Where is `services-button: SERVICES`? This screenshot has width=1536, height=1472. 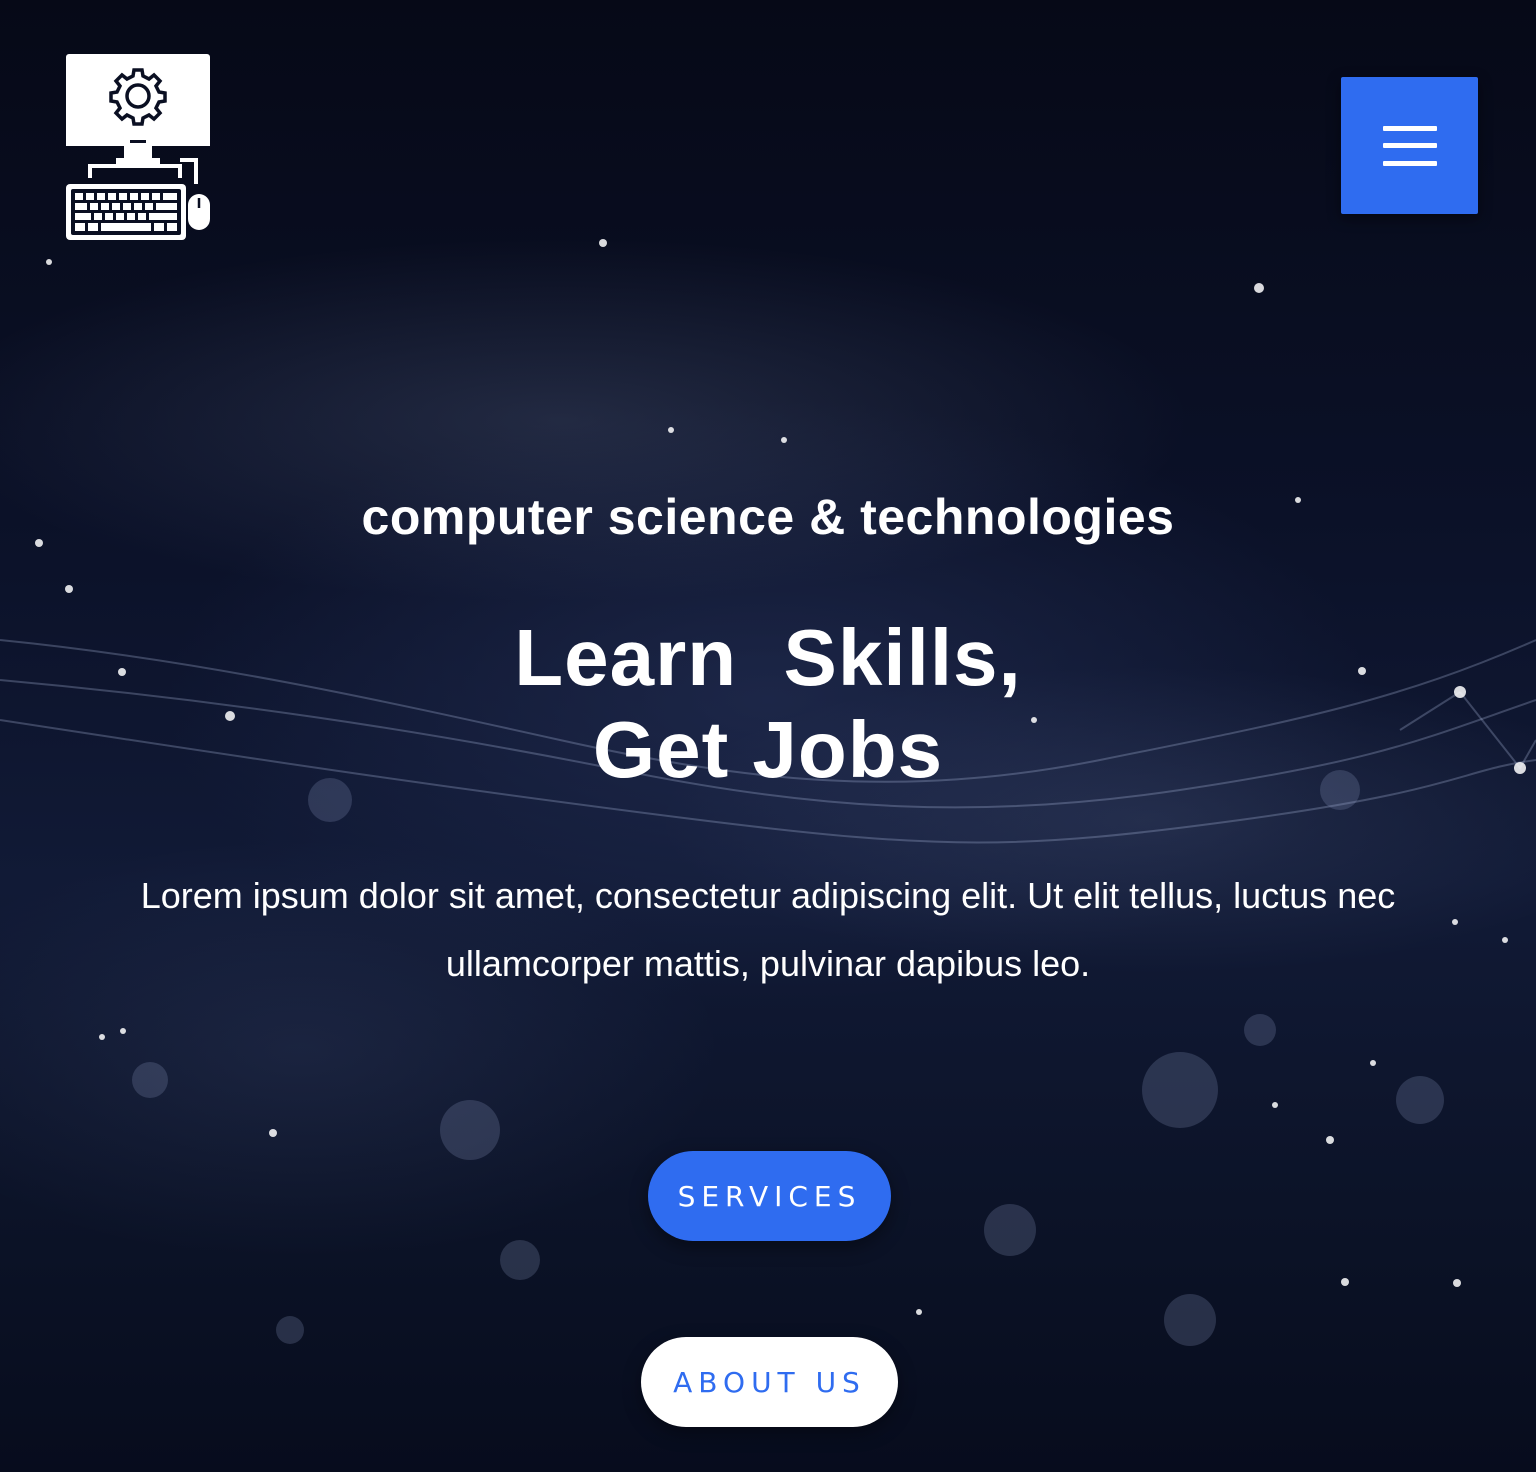 services-button: SERVICES is located at coordinates (769, 1196).